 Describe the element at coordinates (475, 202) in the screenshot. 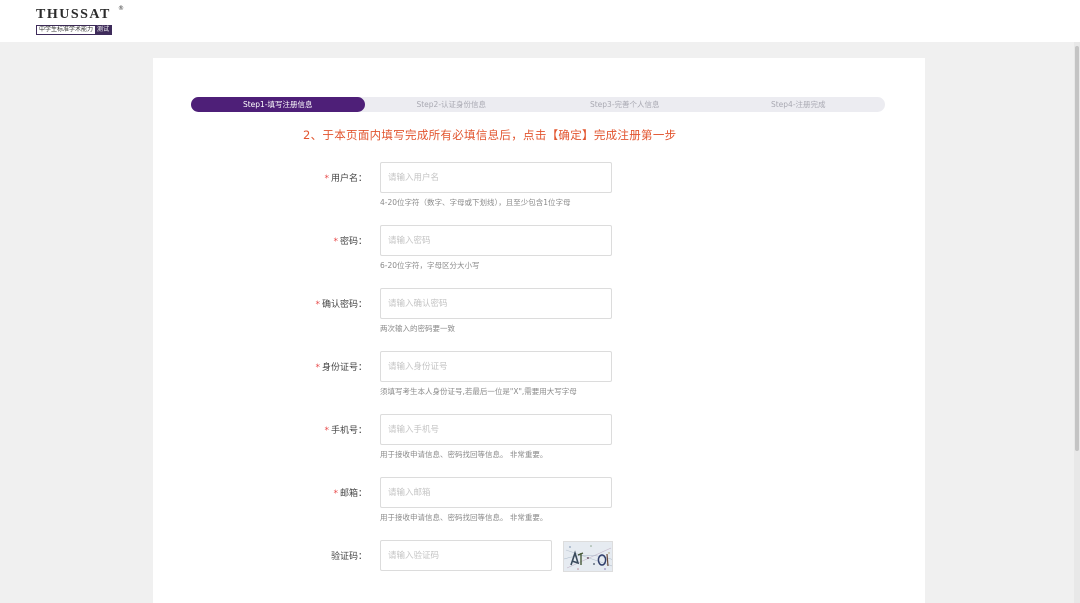

I see `username-hint: 4-20位字符（数字、字母或下划线），且至少包含1位字母` at that location.